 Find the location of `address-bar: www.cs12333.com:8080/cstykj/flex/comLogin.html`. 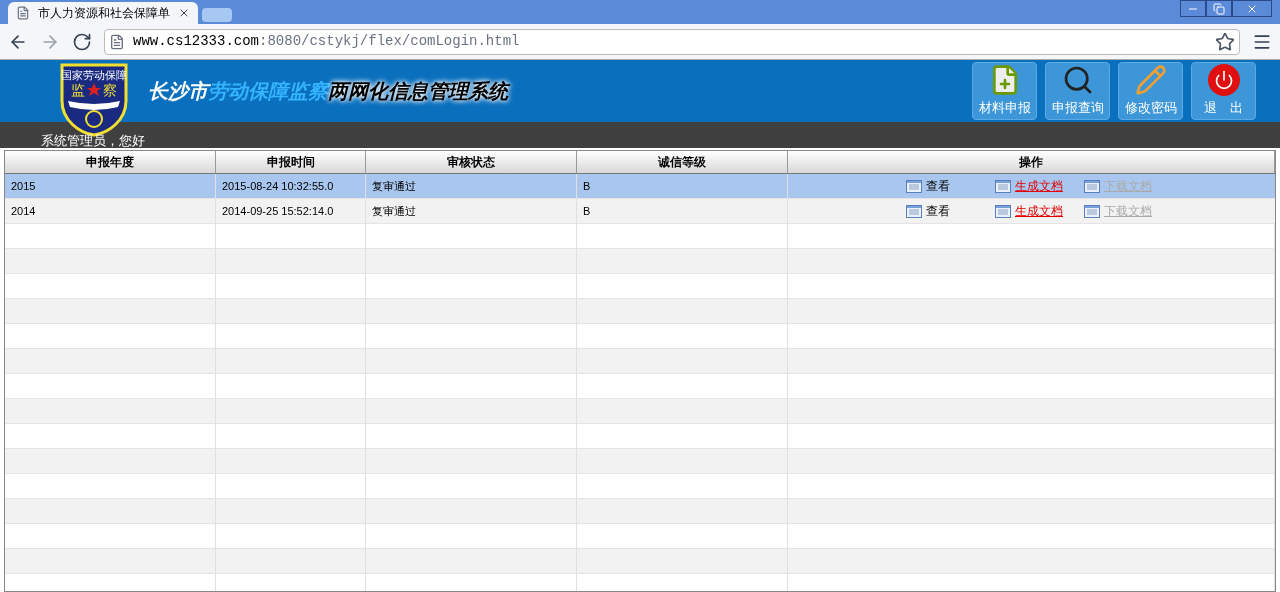

address-bar: www.cs12333.com:8080/cstykj/flex/comLogin.html is located at coordinates (672, 41).